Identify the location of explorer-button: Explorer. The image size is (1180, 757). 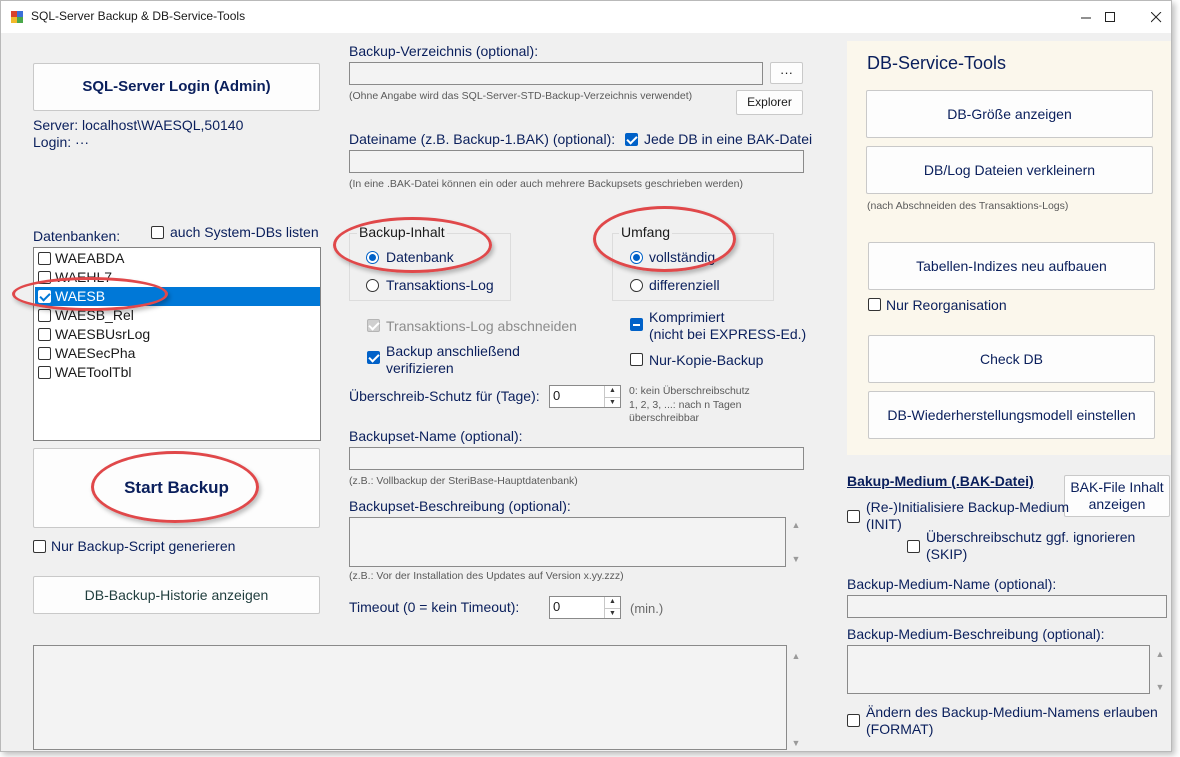
(769, 102).